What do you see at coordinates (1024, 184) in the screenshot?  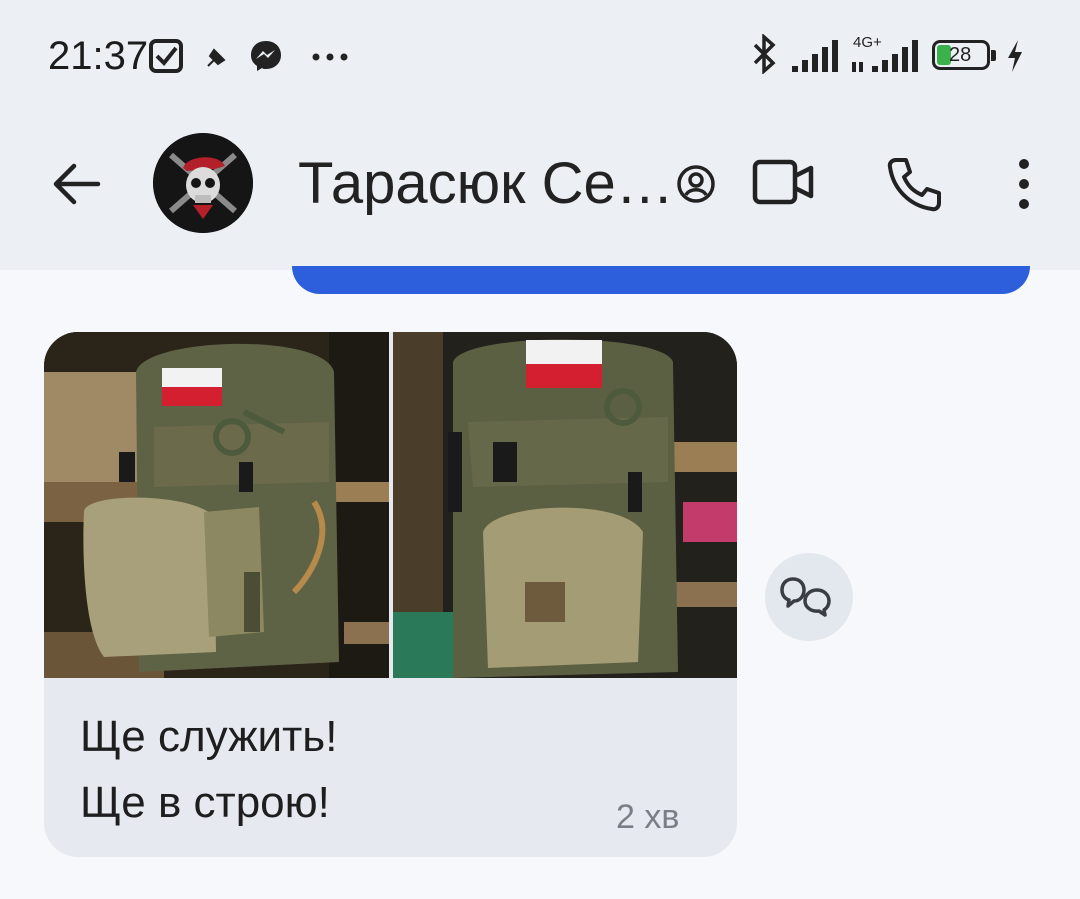 I see `more-vert-icon` at bounding box center [1024, 184].